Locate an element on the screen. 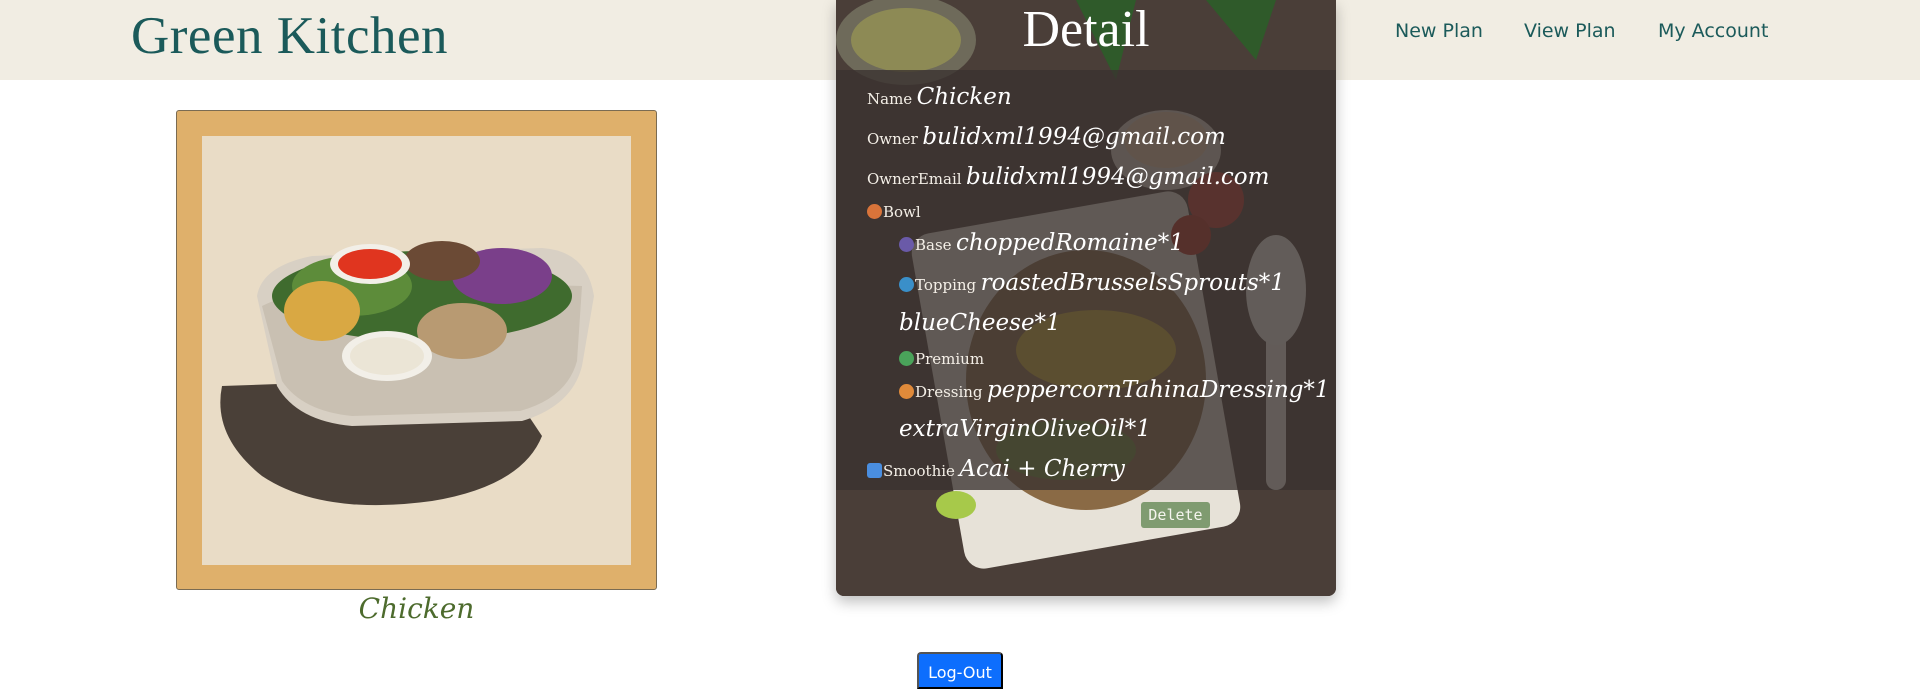 This screenshot has height=691, width=1920. delete-button: Delete is located at coordinates (1175, 515).